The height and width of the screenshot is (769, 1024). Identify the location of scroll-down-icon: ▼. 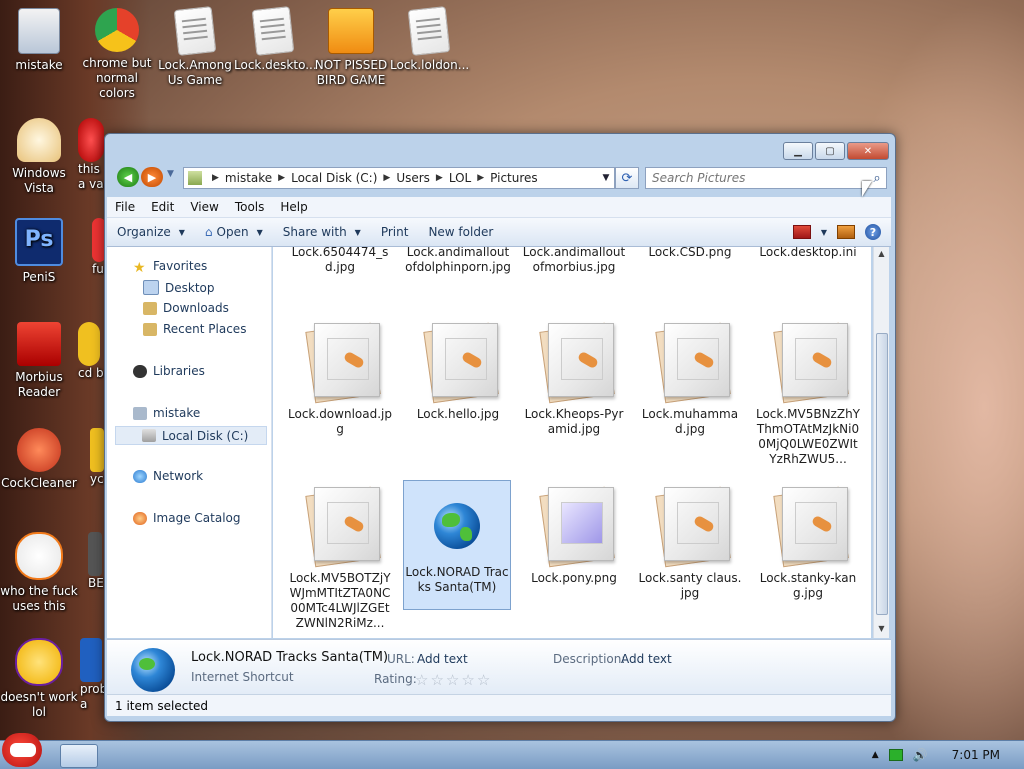
(881, 630).